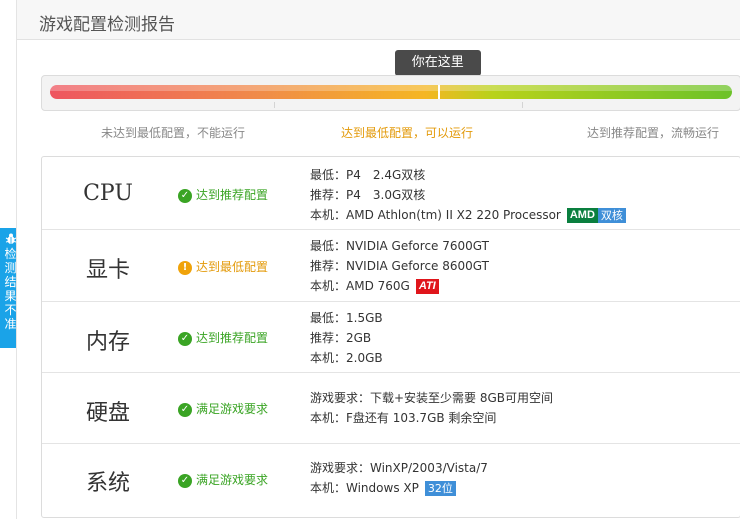  Describe the element at coordinates (346, 318) in the screenshot. I see `detail-line: 最低：1.5GB` at that location.